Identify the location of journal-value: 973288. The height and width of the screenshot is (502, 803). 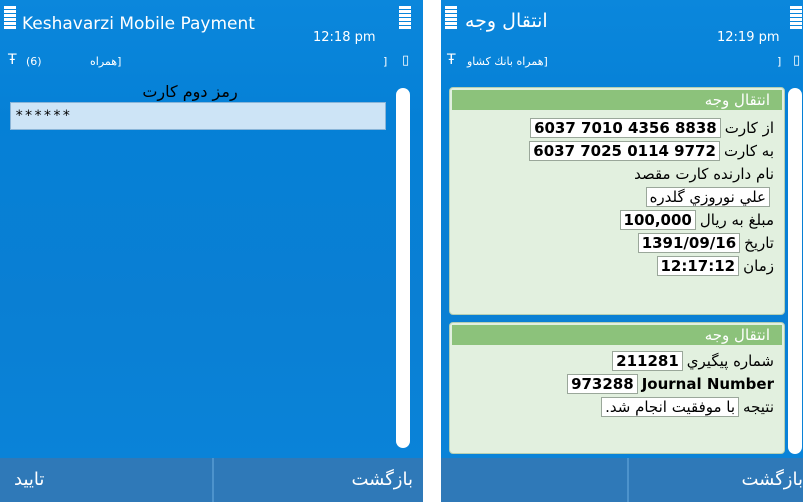
(602, 384).